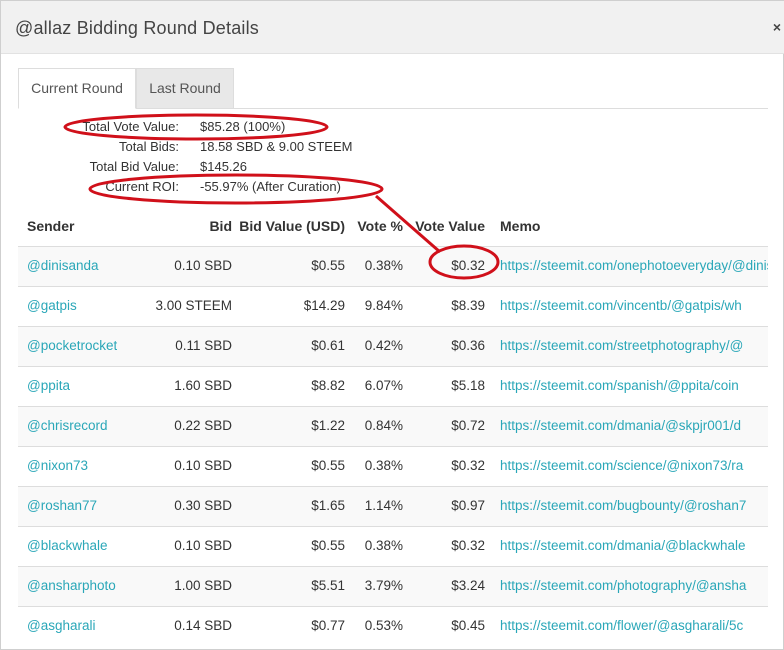 The width and height of the screenshot is (784, 650). What do you see at coordinates (468, 385) in the screenshot?
I see `vote-value-cell: $5.18` at bounding box center [468, 385].